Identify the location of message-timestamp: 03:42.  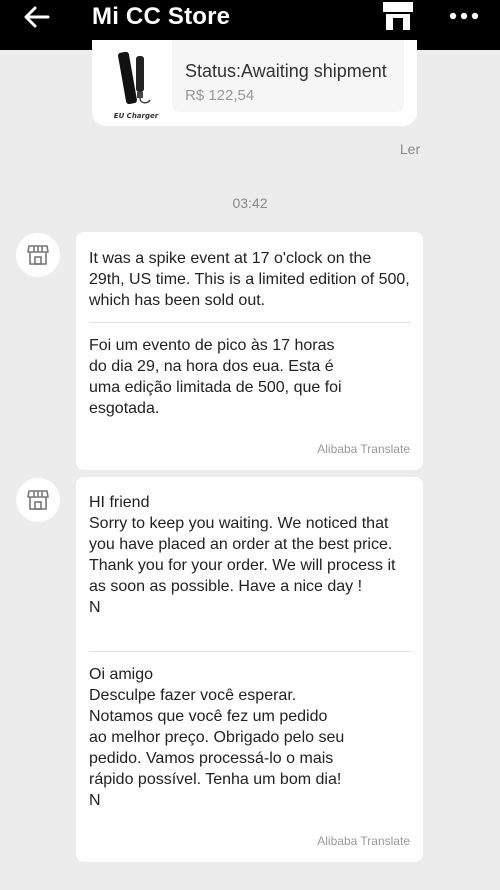
(250, 203).